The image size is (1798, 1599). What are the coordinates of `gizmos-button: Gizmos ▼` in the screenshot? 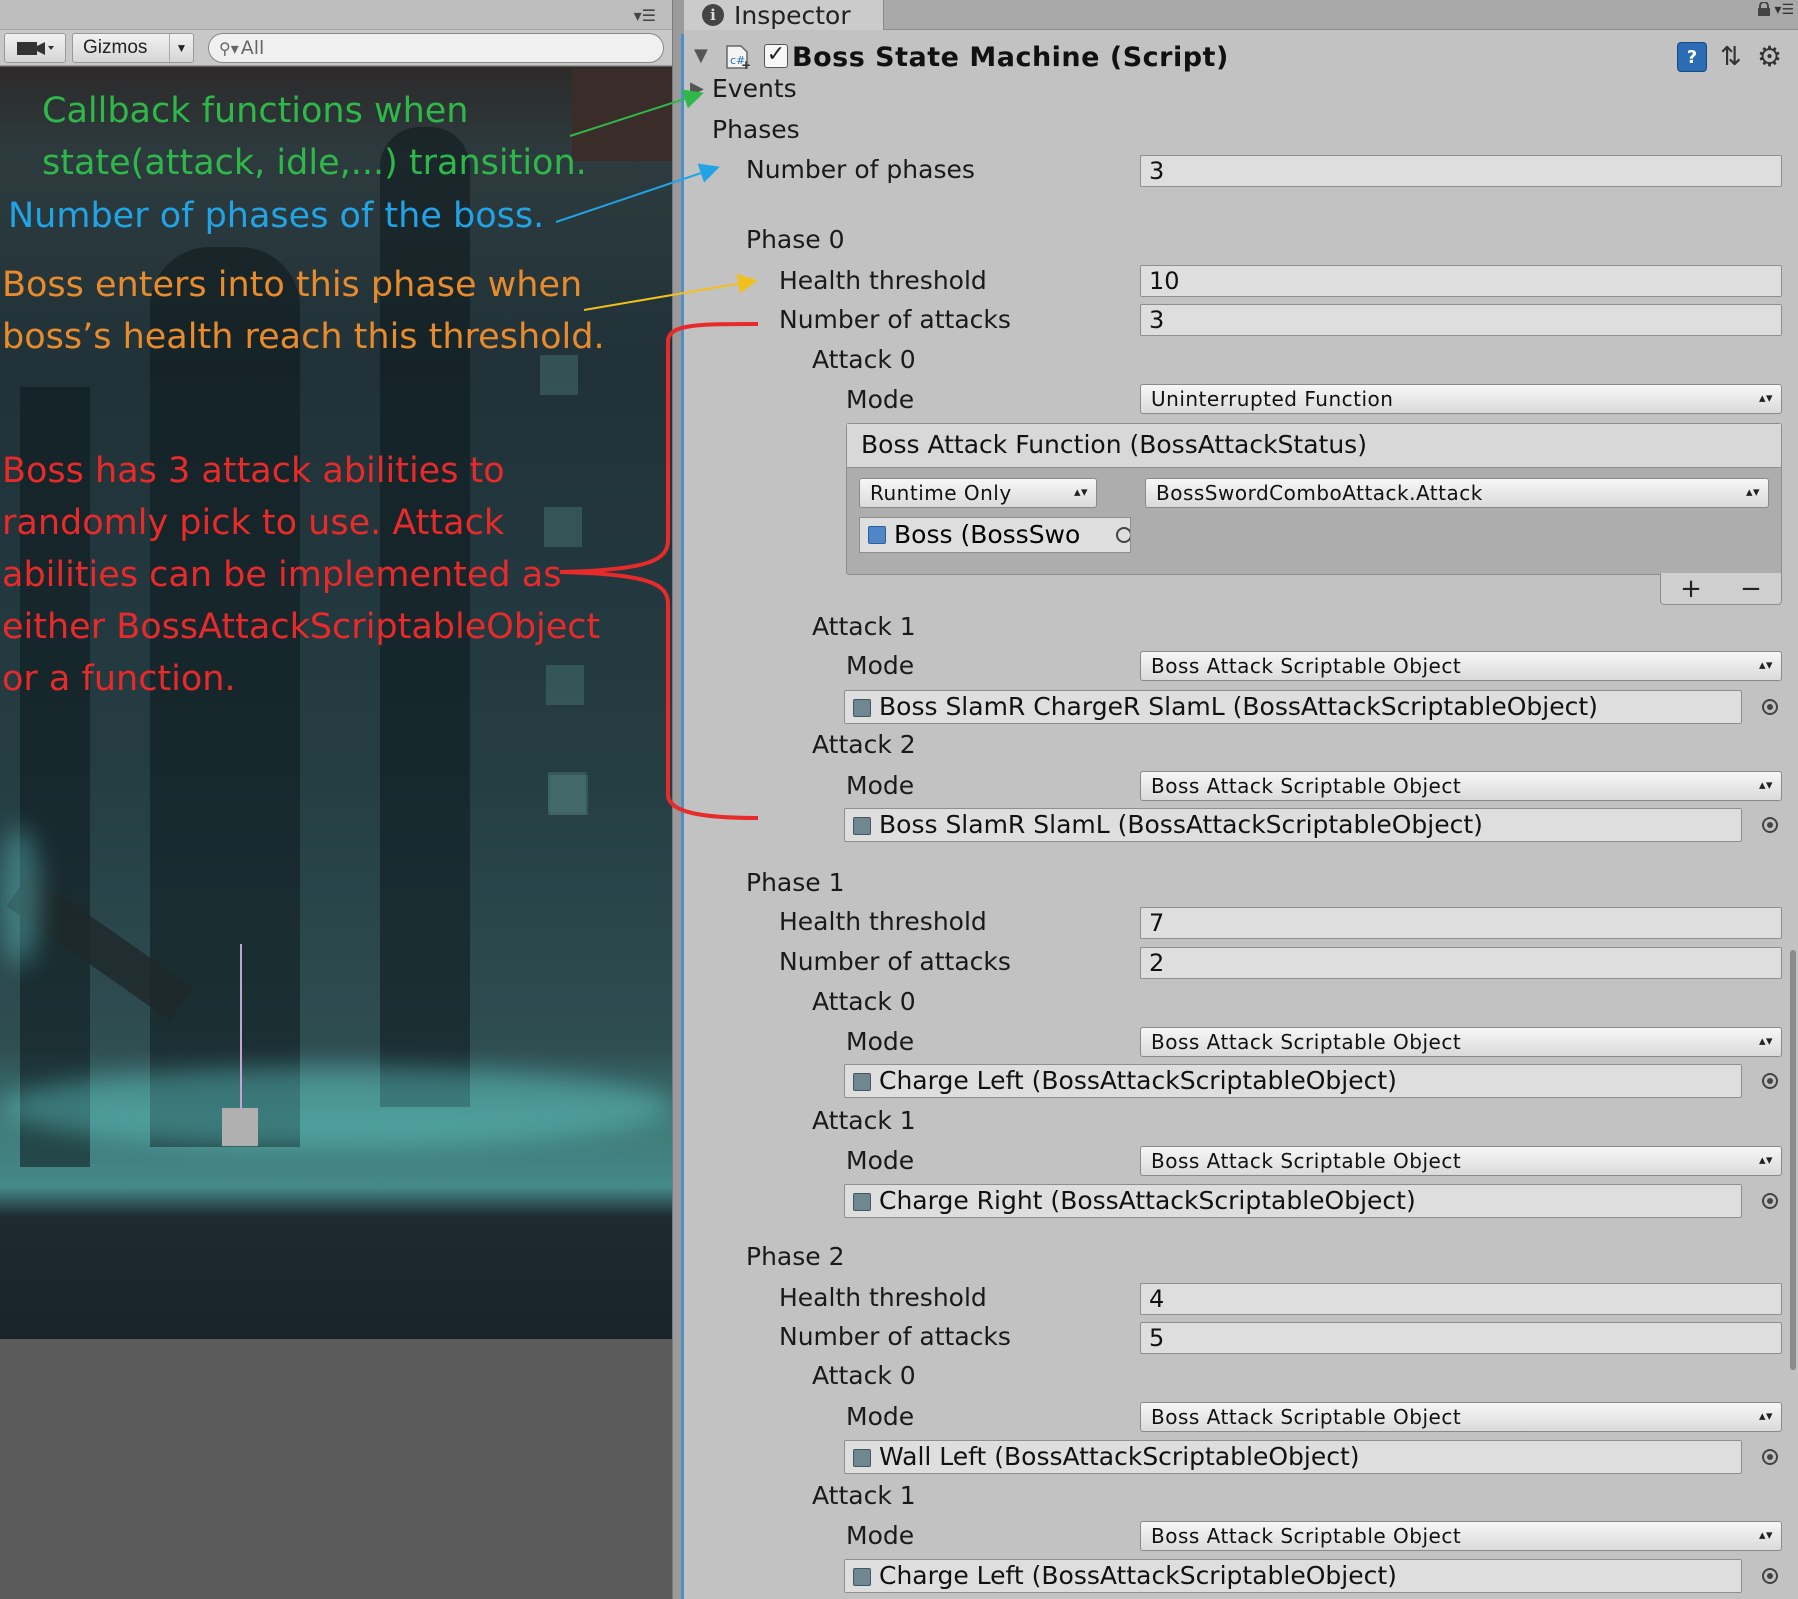 It's located at (133, 48).